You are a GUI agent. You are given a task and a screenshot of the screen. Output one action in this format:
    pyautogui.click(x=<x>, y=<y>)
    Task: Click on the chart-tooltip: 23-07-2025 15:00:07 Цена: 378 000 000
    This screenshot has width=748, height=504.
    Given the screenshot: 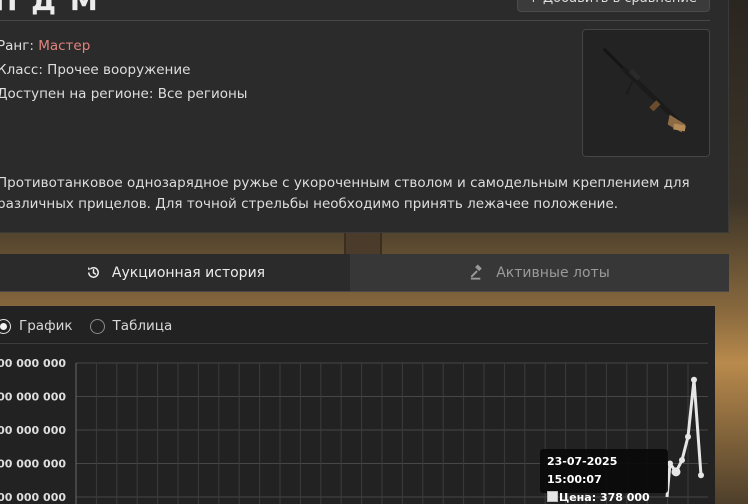 What is the action you would take?
    pyautogui.click(x=604, y=476)
    